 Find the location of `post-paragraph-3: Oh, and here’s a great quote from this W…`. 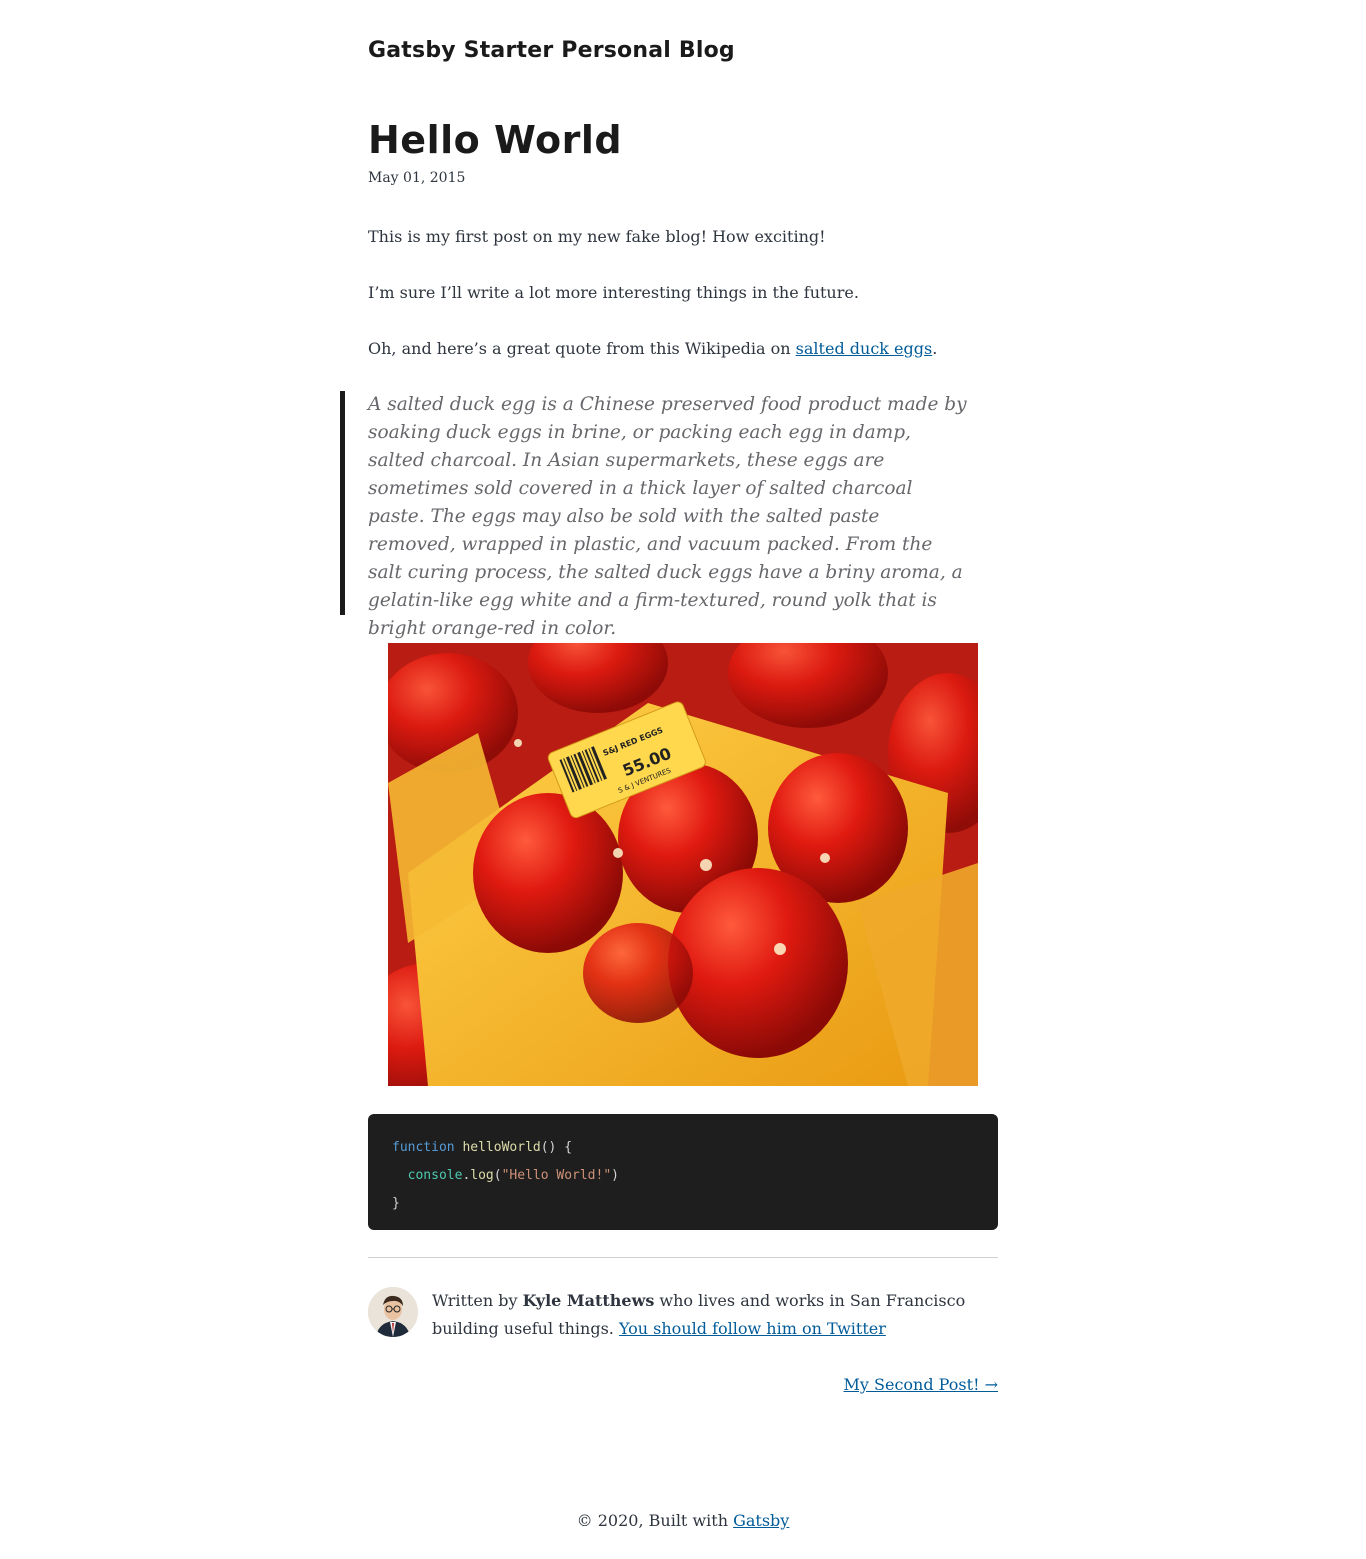

post-paragraph-3: Oh, and here’s a great quote from this W… is located at coordinates (652, 349).